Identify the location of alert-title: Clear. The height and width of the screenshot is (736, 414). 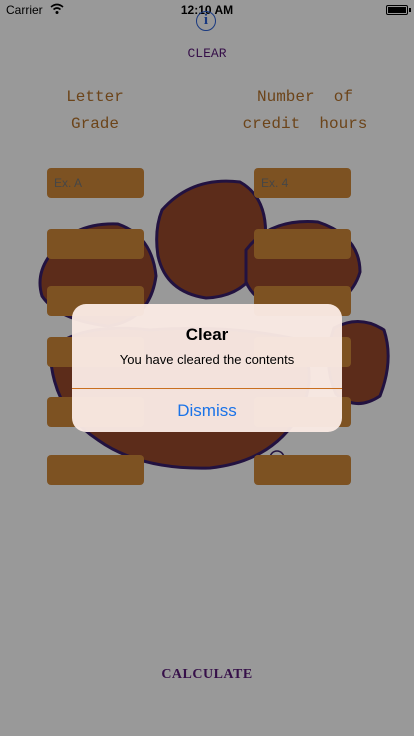
(207, 334).